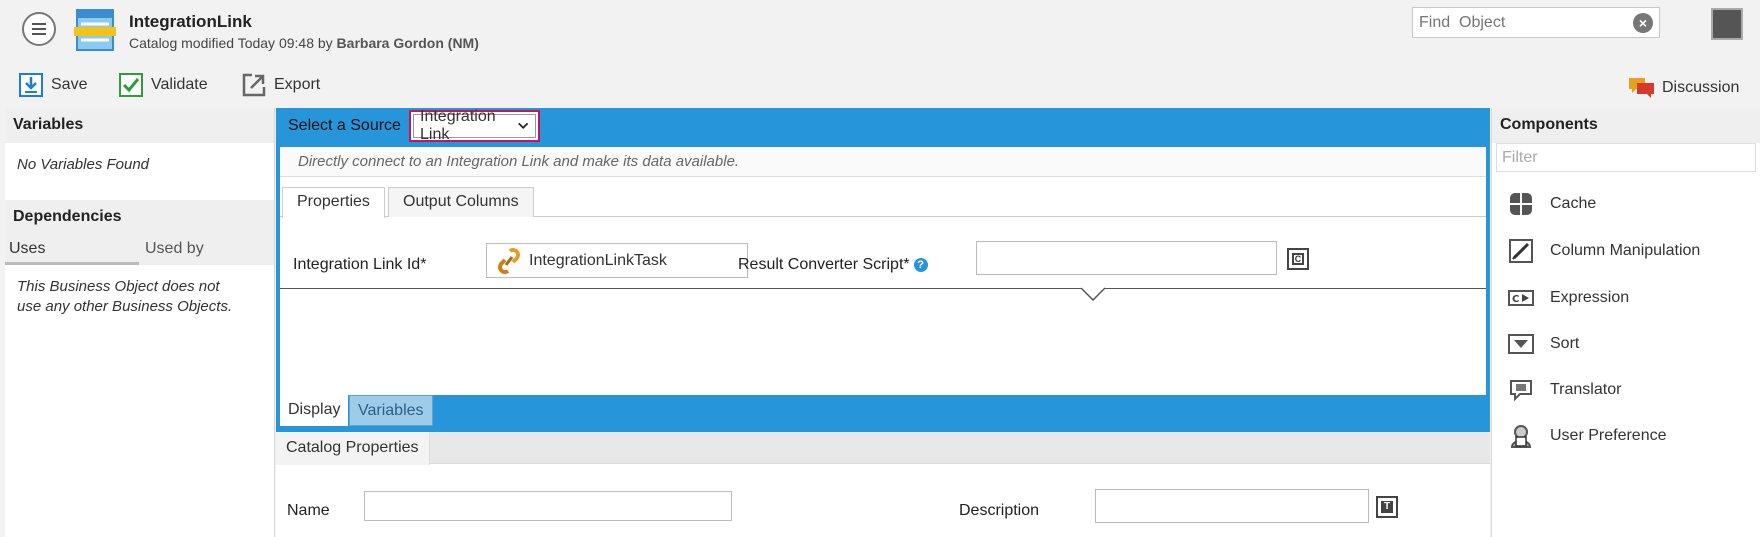 This screenshot has width=1760, height=537. I want to click on expression-icon: C, so click(1521, 298).